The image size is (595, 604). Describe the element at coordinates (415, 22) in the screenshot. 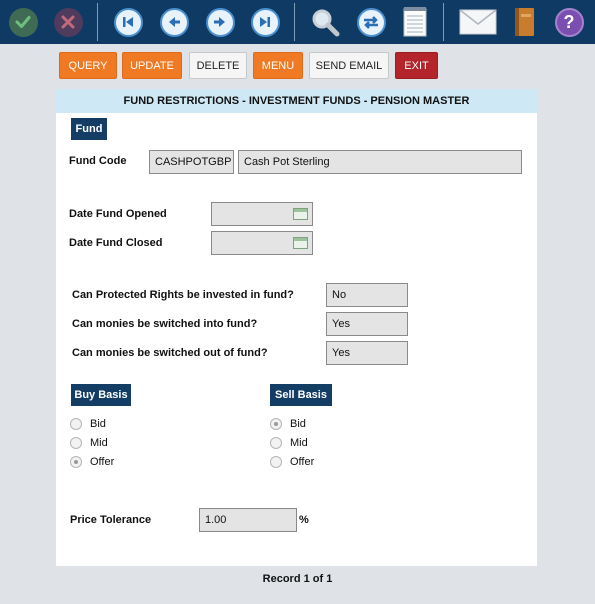

I see `notepad-icon` at that location.